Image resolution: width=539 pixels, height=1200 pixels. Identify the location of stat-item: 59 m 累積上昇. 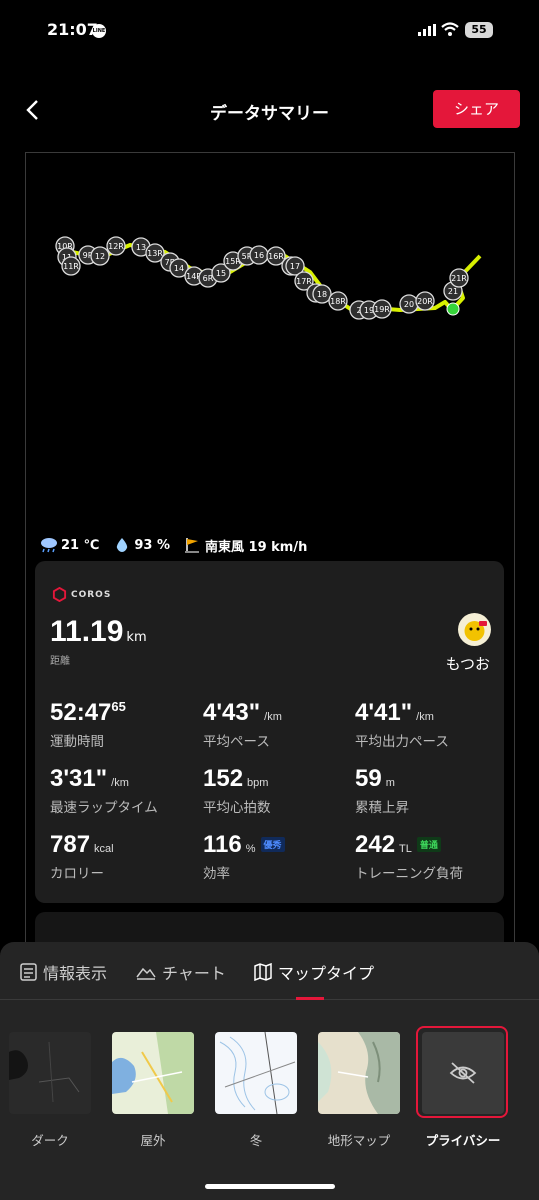
(382, 790).